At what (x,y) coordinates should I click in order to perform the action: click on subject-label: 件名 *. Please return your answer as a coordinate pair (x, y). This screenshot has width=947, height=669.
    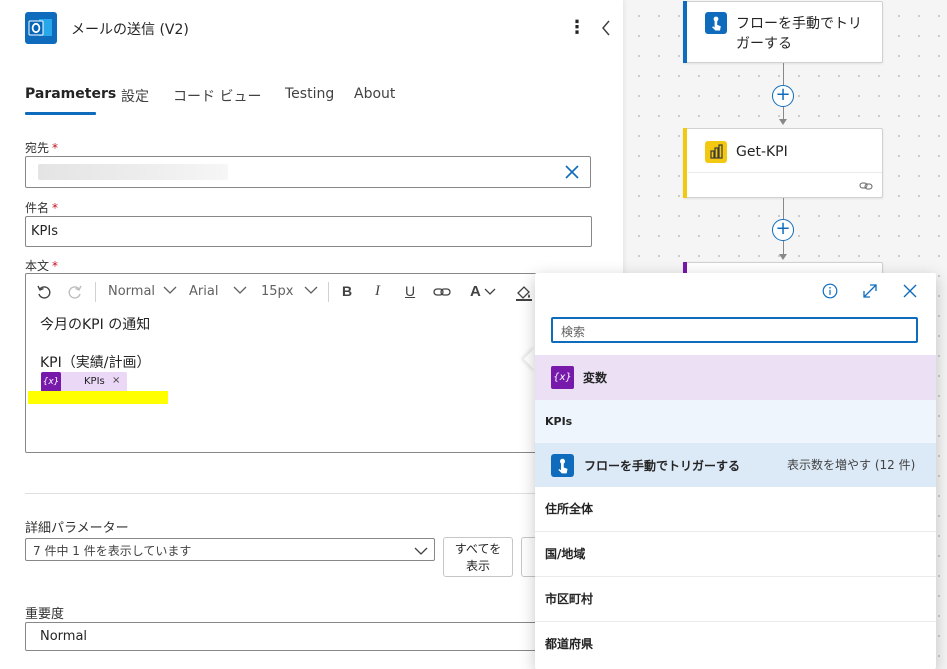
    Looking at the image, I should click on (42, 208).